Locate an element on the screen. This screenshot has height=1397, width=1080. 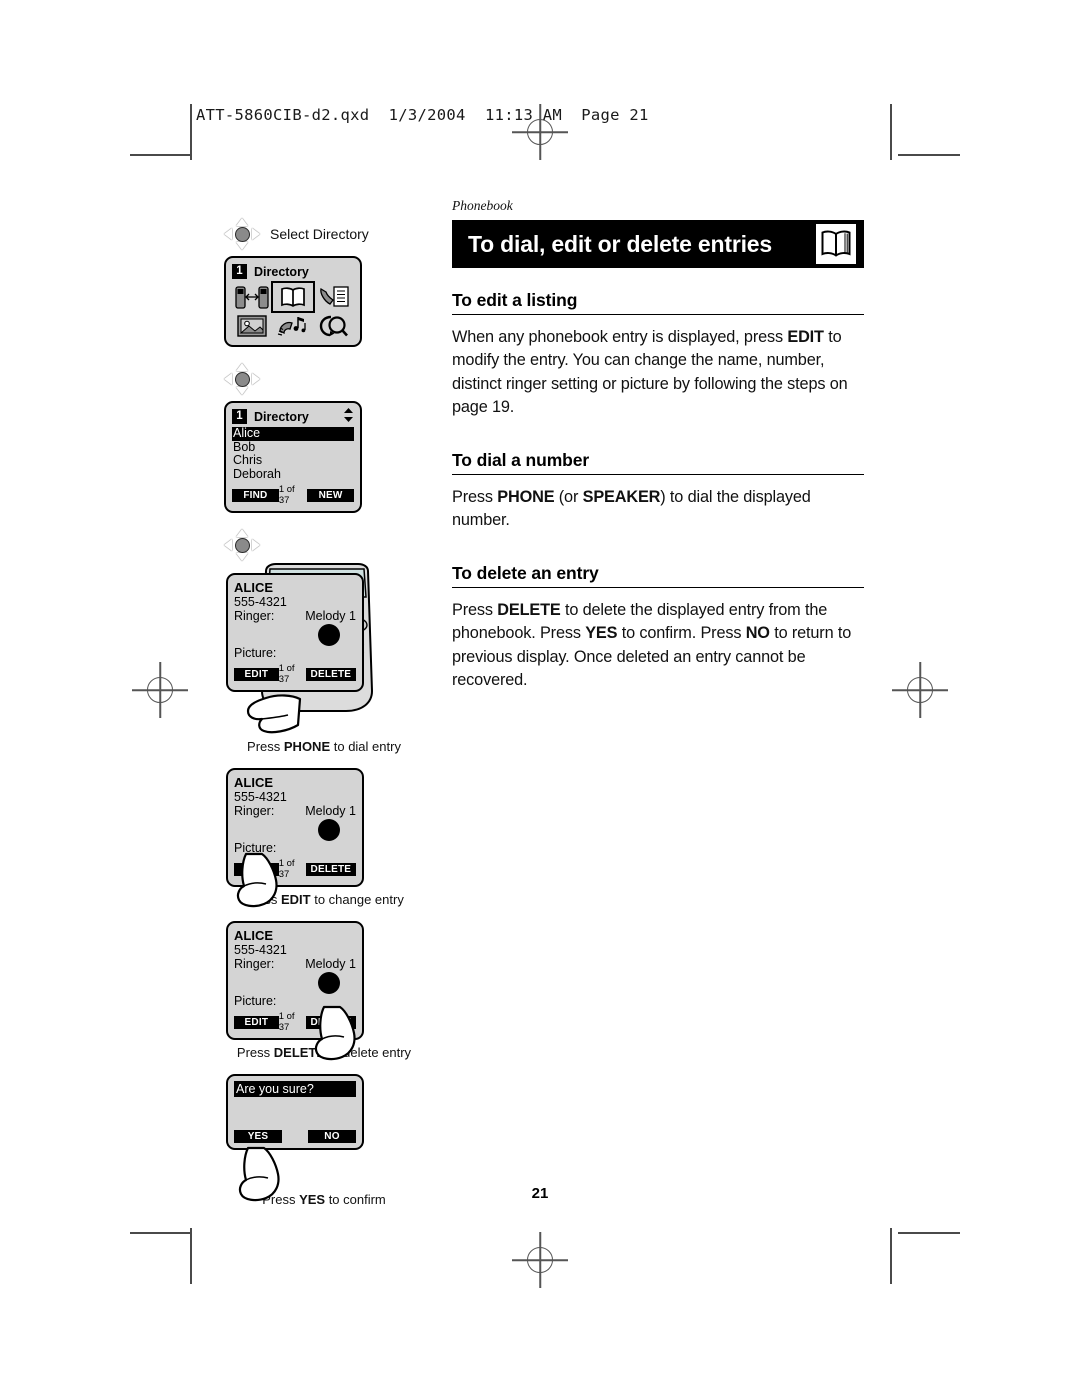
nav-scroll-row is located at coordinates (324, 379).